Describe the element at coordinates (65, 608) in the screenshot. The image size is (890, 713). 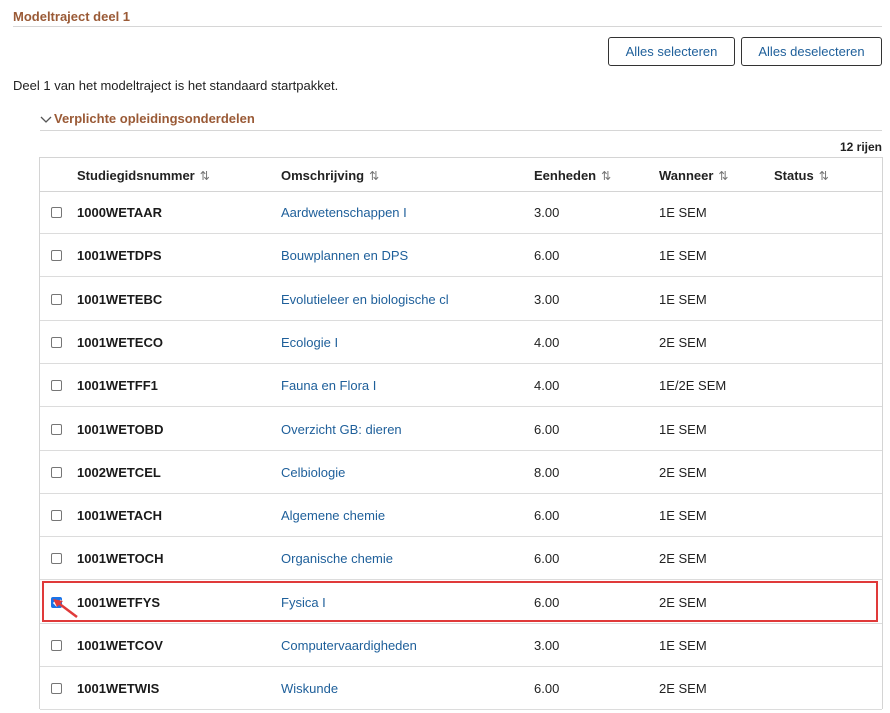
I see `pointer-arrow-icon` at that location.